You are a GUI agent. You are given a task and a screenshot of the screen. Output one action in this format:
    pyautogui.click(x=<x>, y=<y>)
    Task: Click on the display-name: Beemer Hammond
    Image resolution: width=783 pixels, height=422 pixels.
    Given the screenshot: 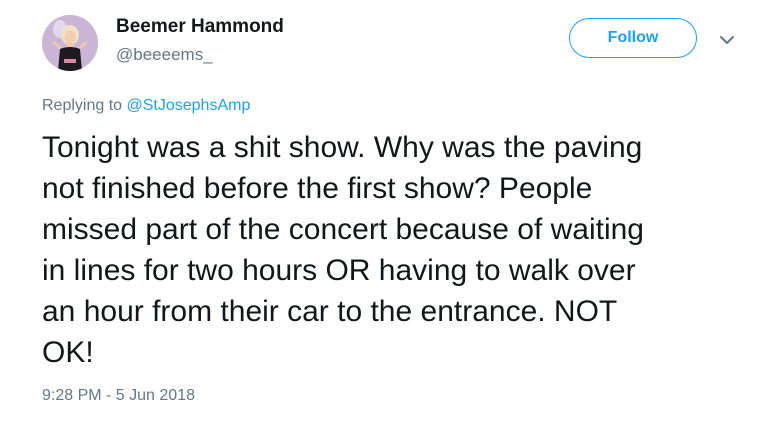 What is the action you would take?
    pyautogui.click(x=200, y=27)
    